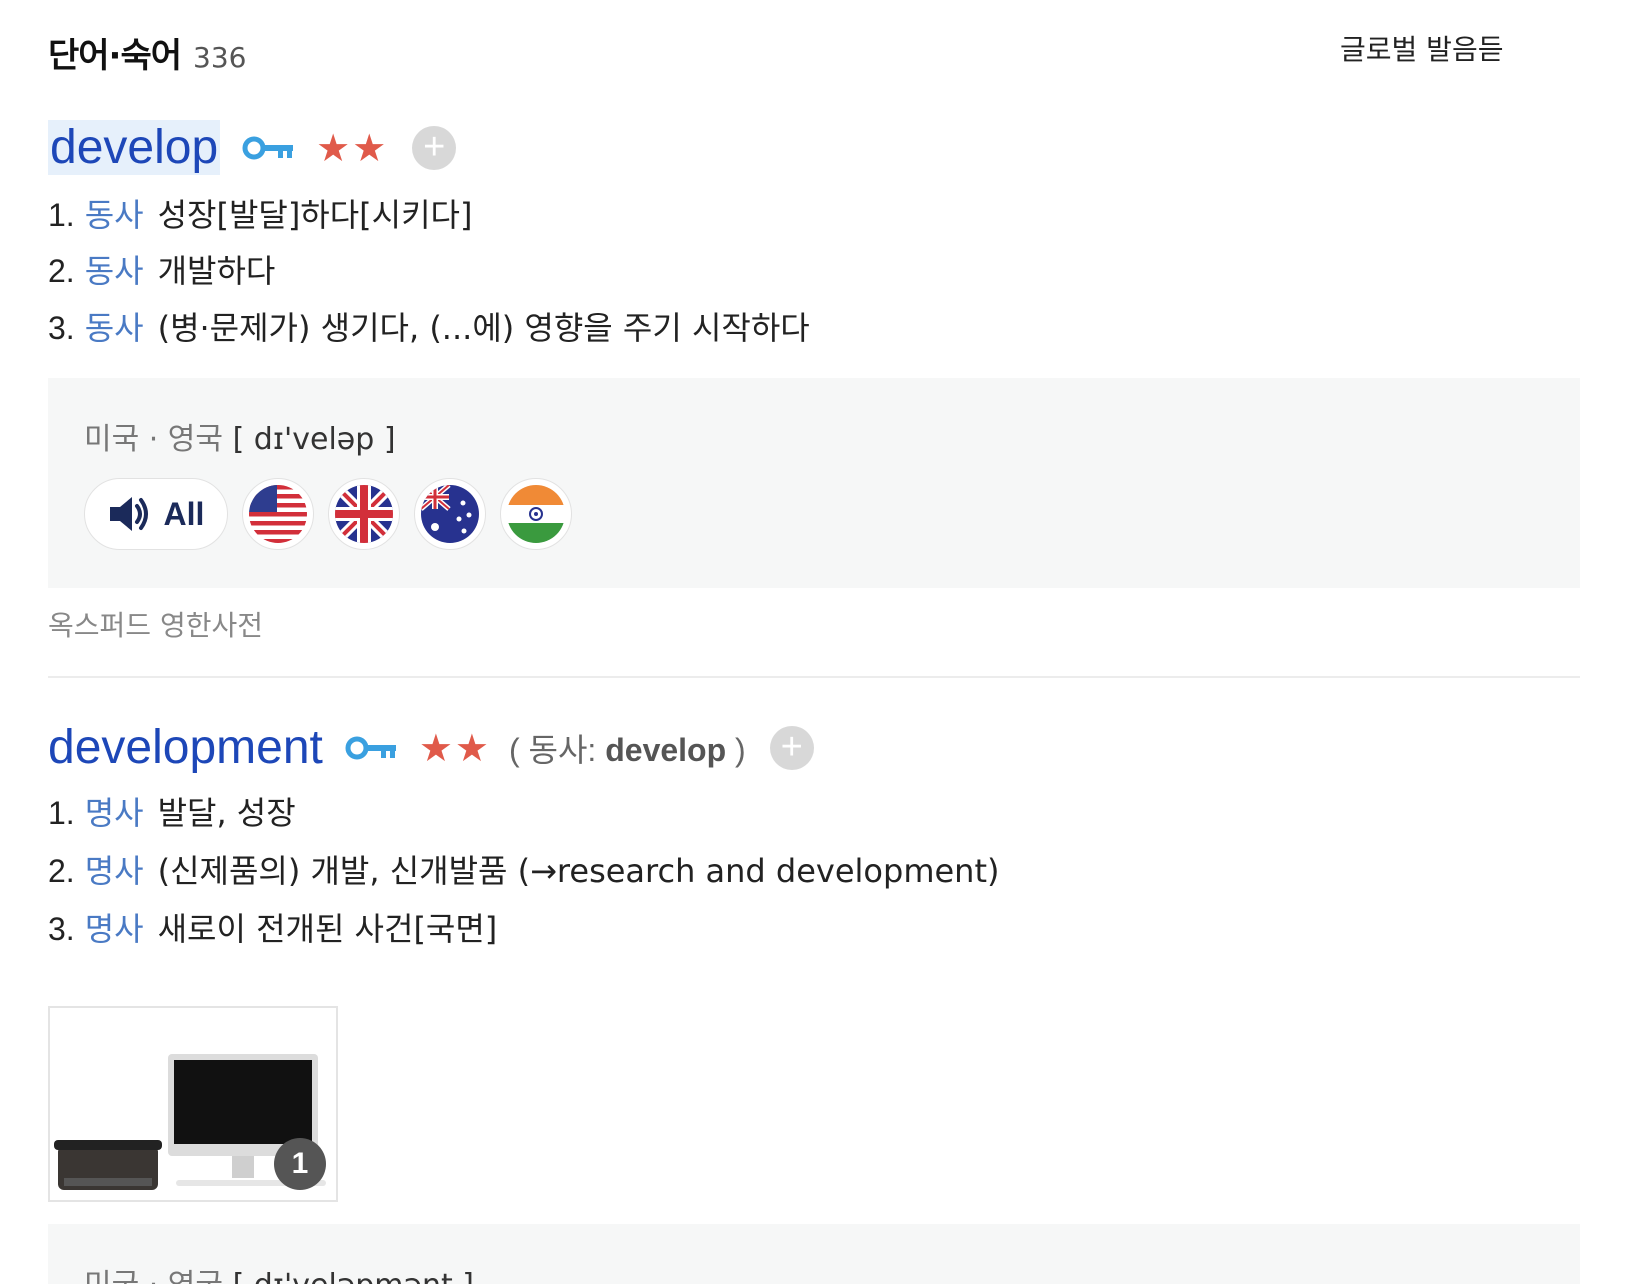  What do you see at coordinates (1460, 48) in the screenshot?
I see `global-pronunciation-link: 글로벌 발음듣` at bounding box center [1460, 48].